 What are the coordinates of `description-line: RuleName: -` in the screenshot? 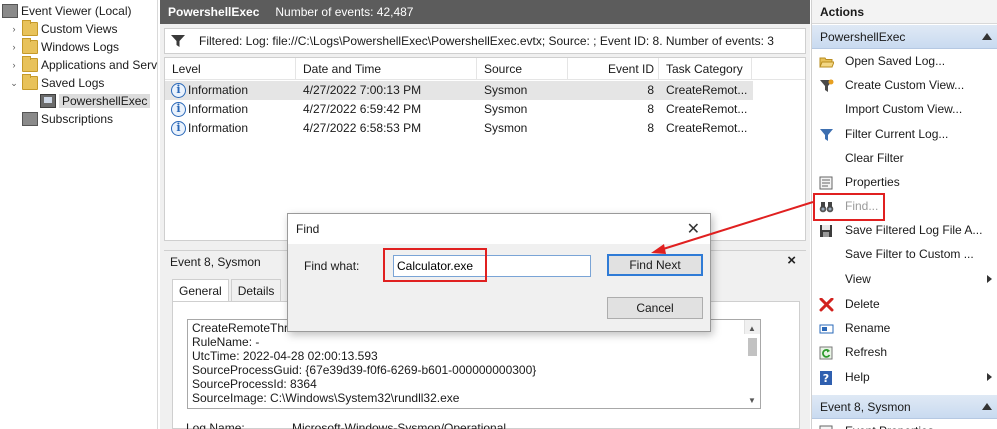 It's located at (226, 342).